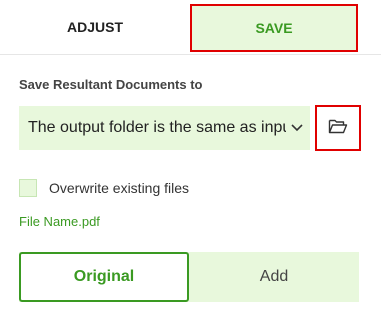 The height and width of the screenshot is (317, 381). I want to click on overwrite-label: Overwrite existing files, so click(119, 188).